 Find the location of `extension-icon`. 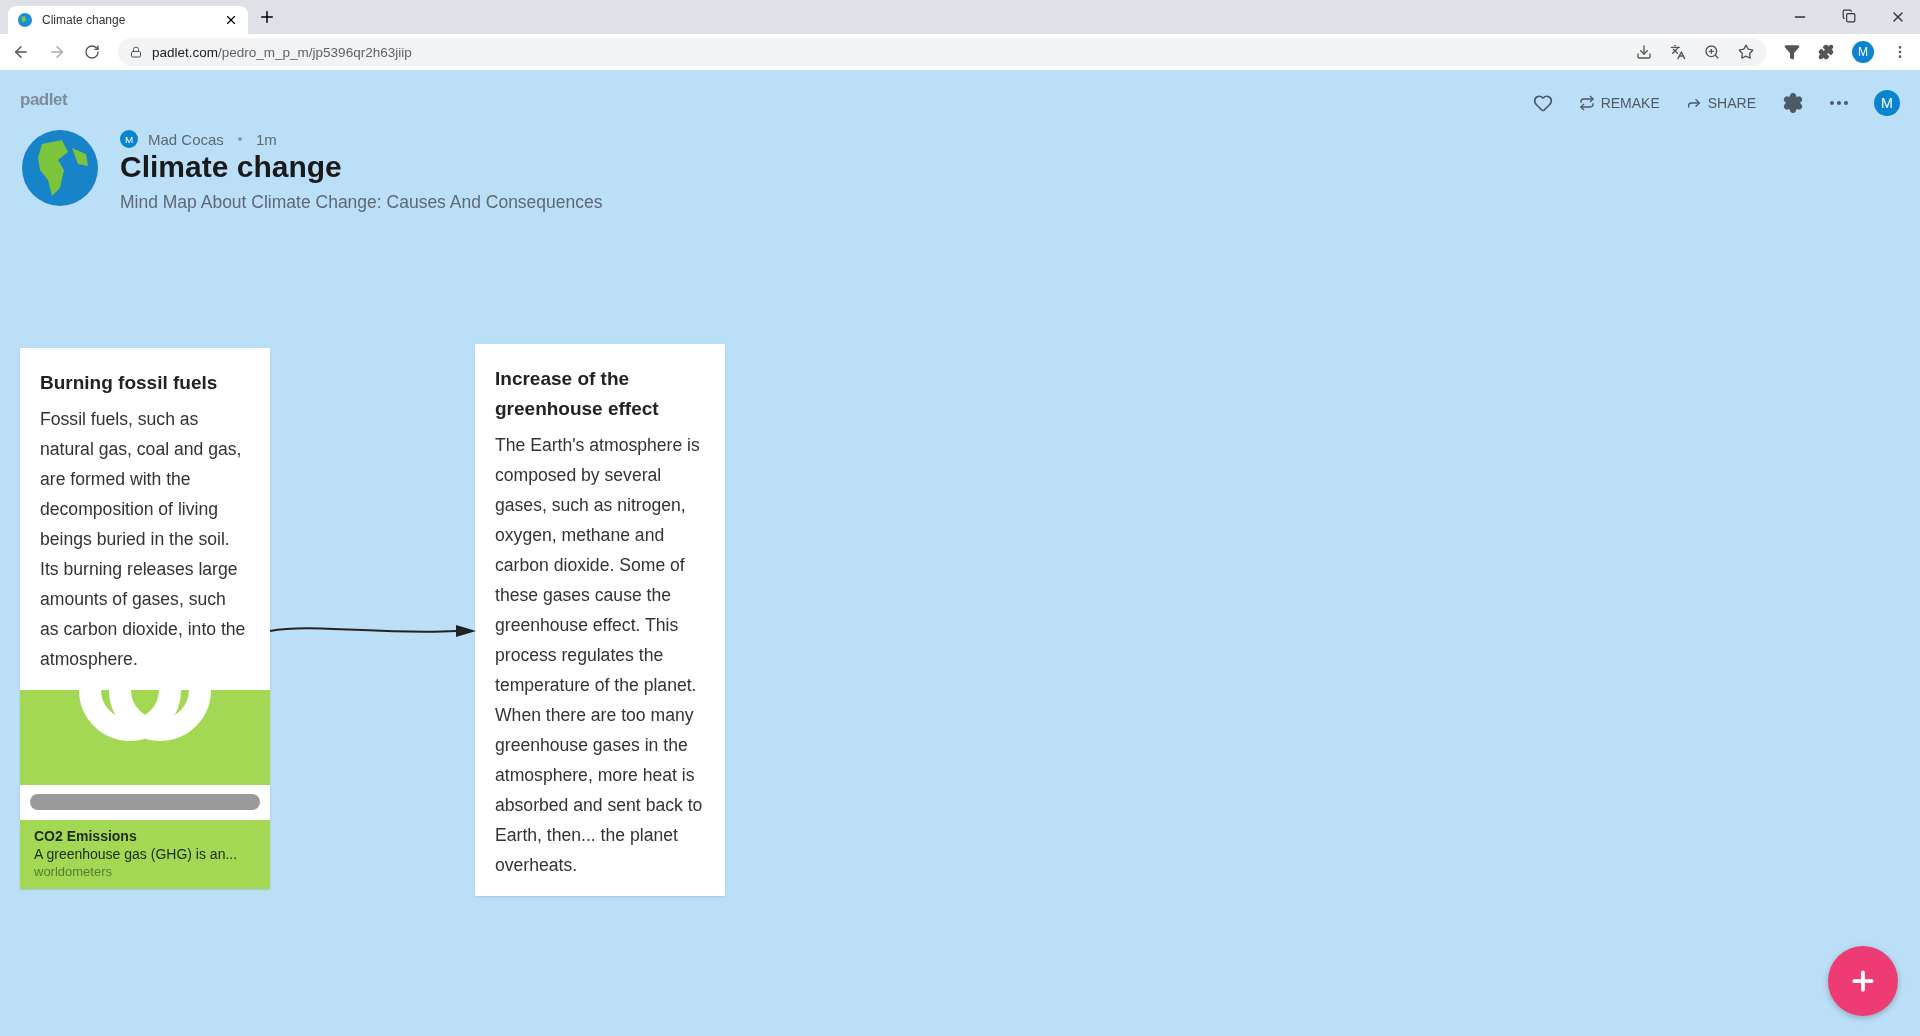

extension-icon is located at coordinates (1792, 52).